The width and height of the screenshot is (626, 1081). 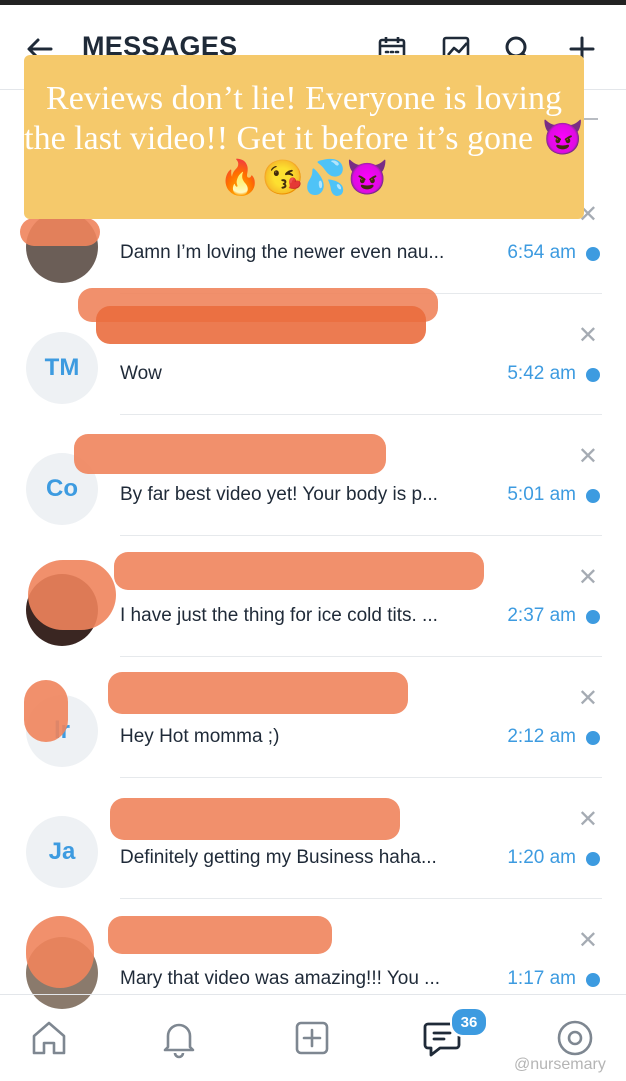 I want to click on message-preview: Hey Hot momma ;), so click(x=200, y=736).